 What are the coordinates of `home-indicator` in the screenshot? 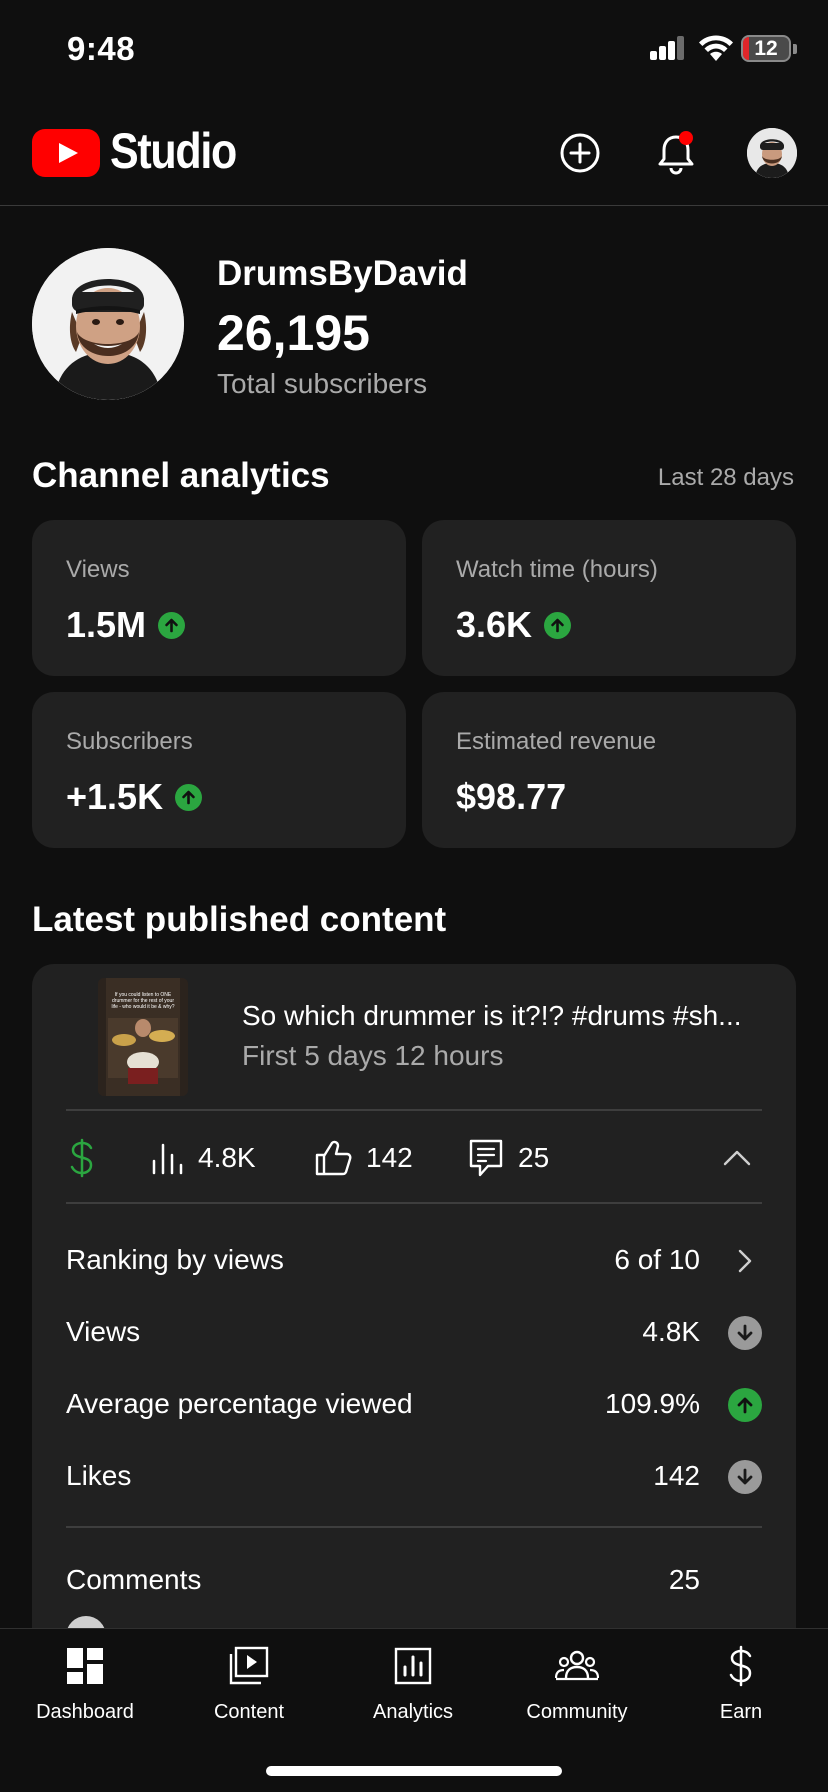 It's located at (414, 1771).